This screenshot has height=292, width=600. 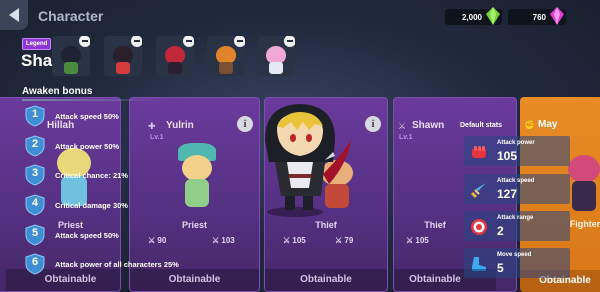 I want to click on shield-icon: 5, so click(x=35, y=235).